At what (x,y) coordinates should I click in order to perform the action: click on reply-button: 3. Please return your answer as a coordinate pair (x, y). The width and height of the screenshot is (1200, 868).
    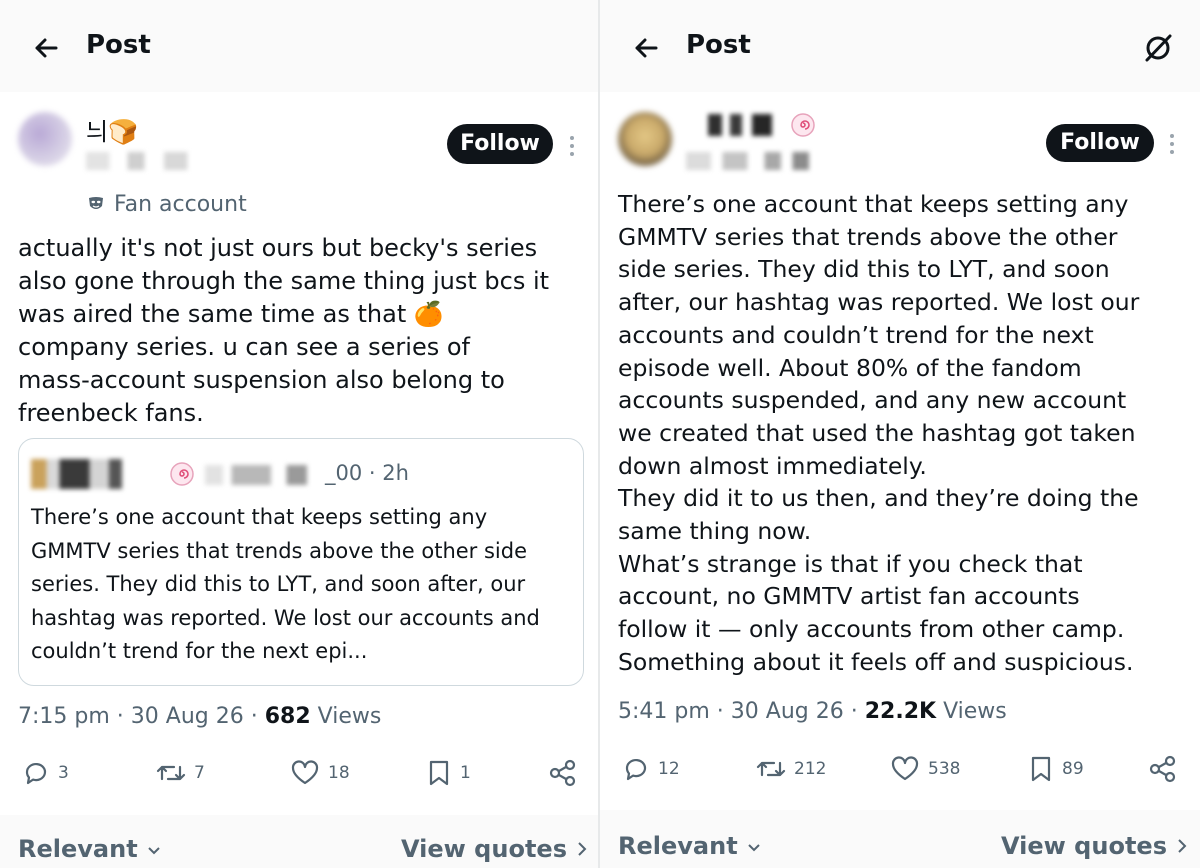
    Looking at the image, I should click on (45, 773).